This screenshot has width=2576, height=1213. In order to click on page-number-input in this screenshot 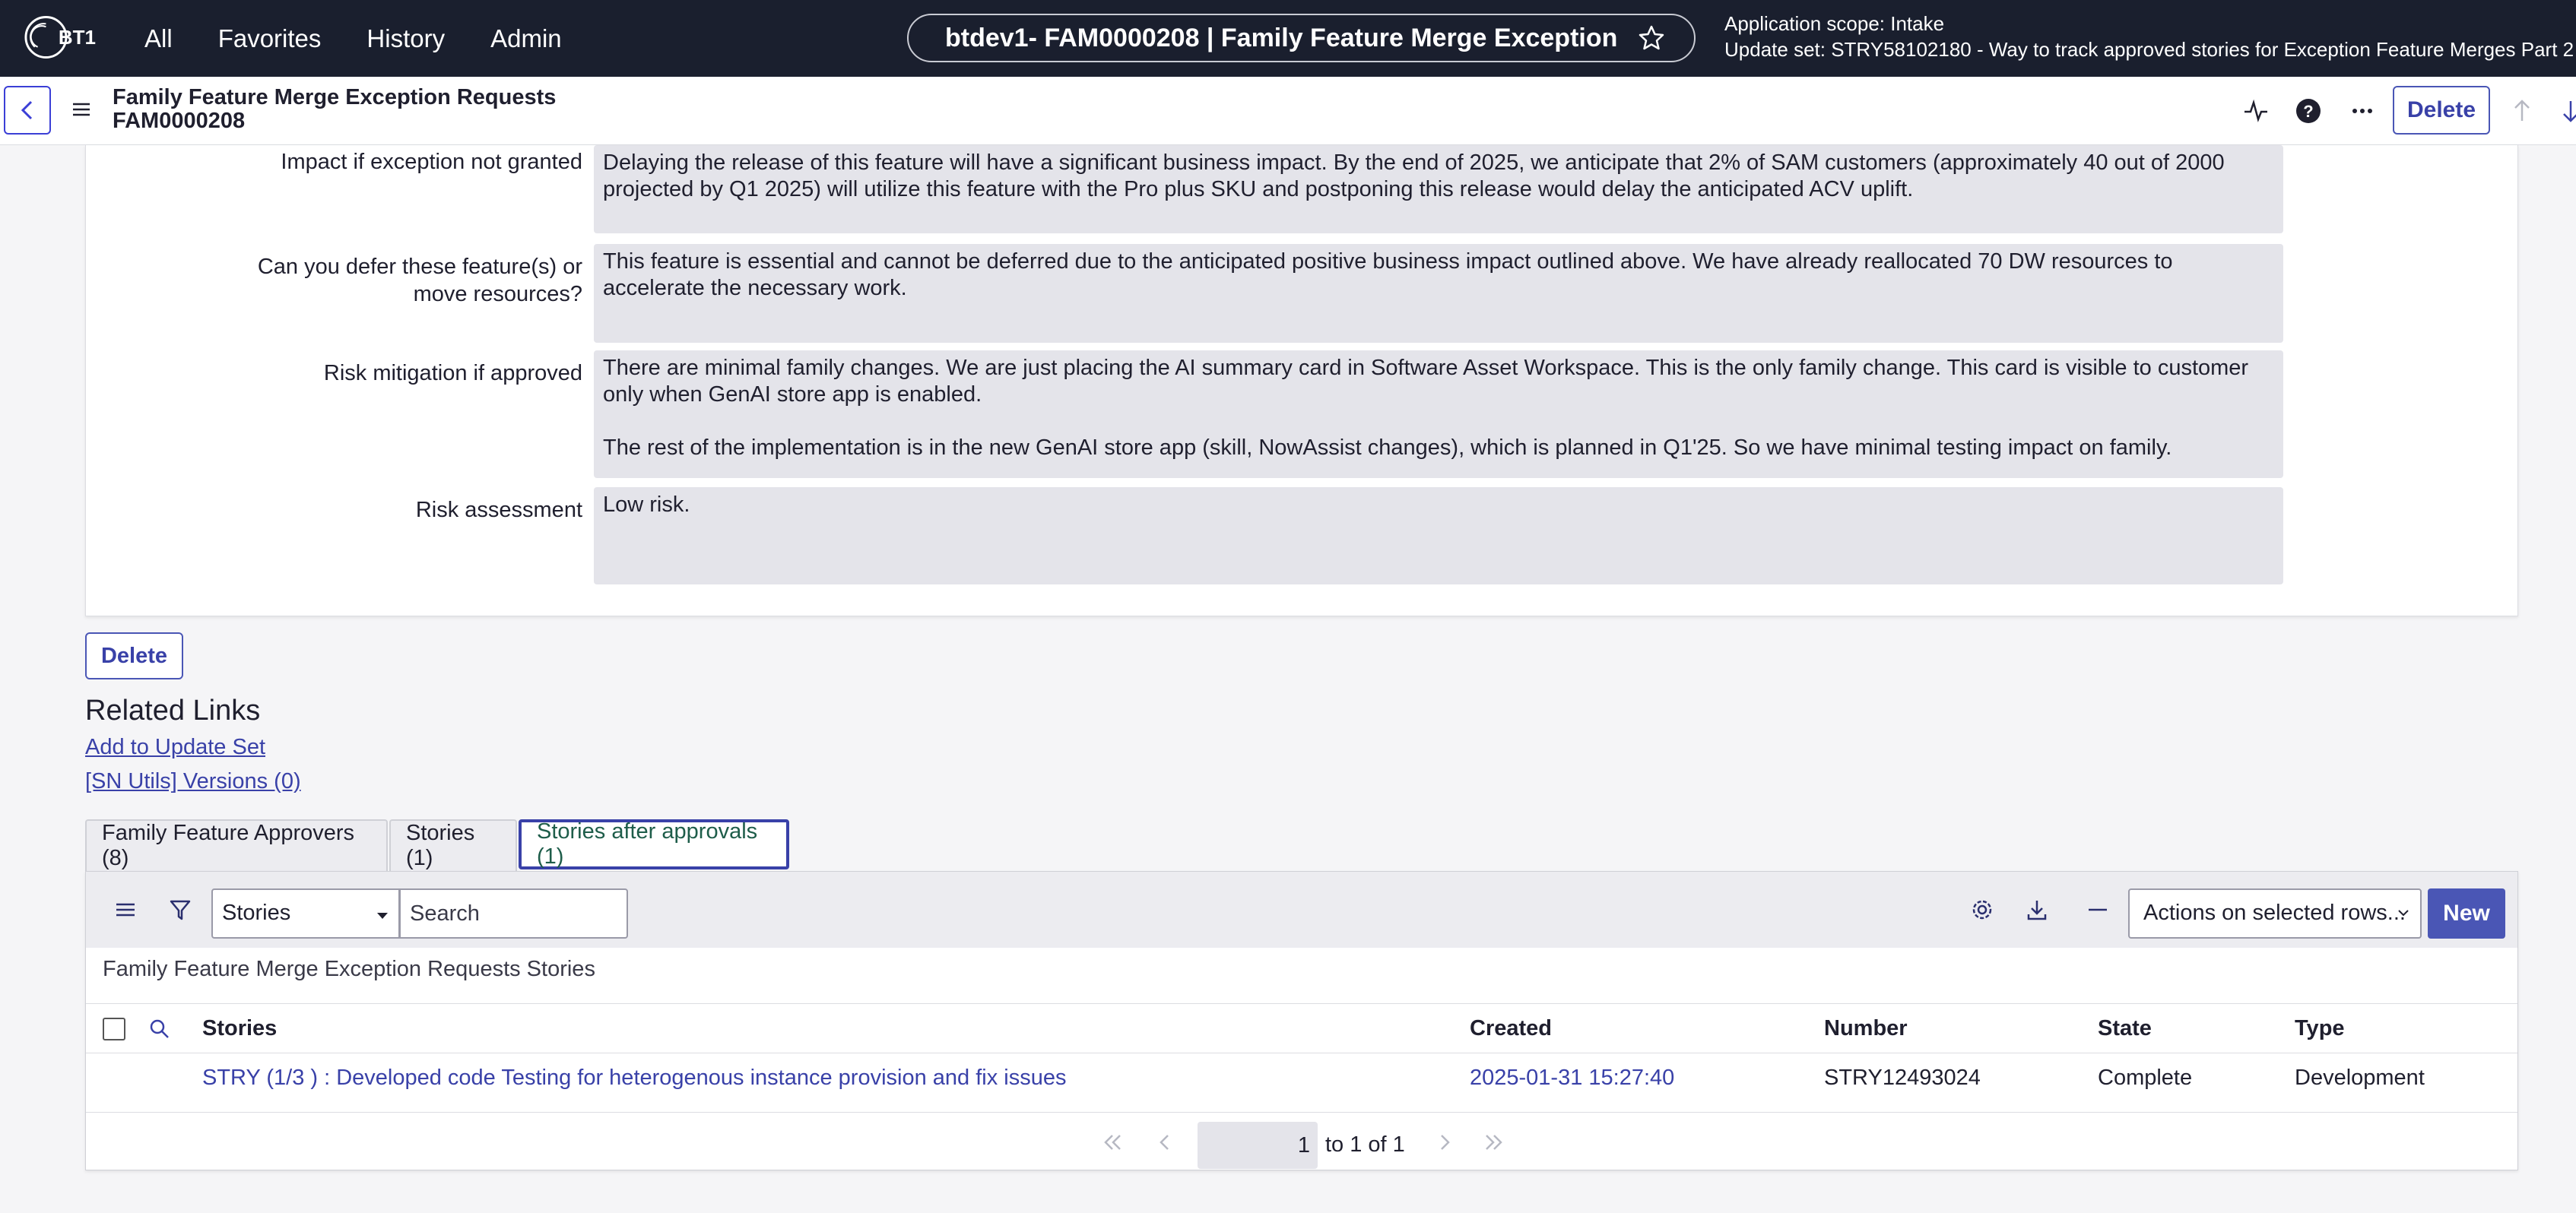, I will do `click(1258, 1145)`.